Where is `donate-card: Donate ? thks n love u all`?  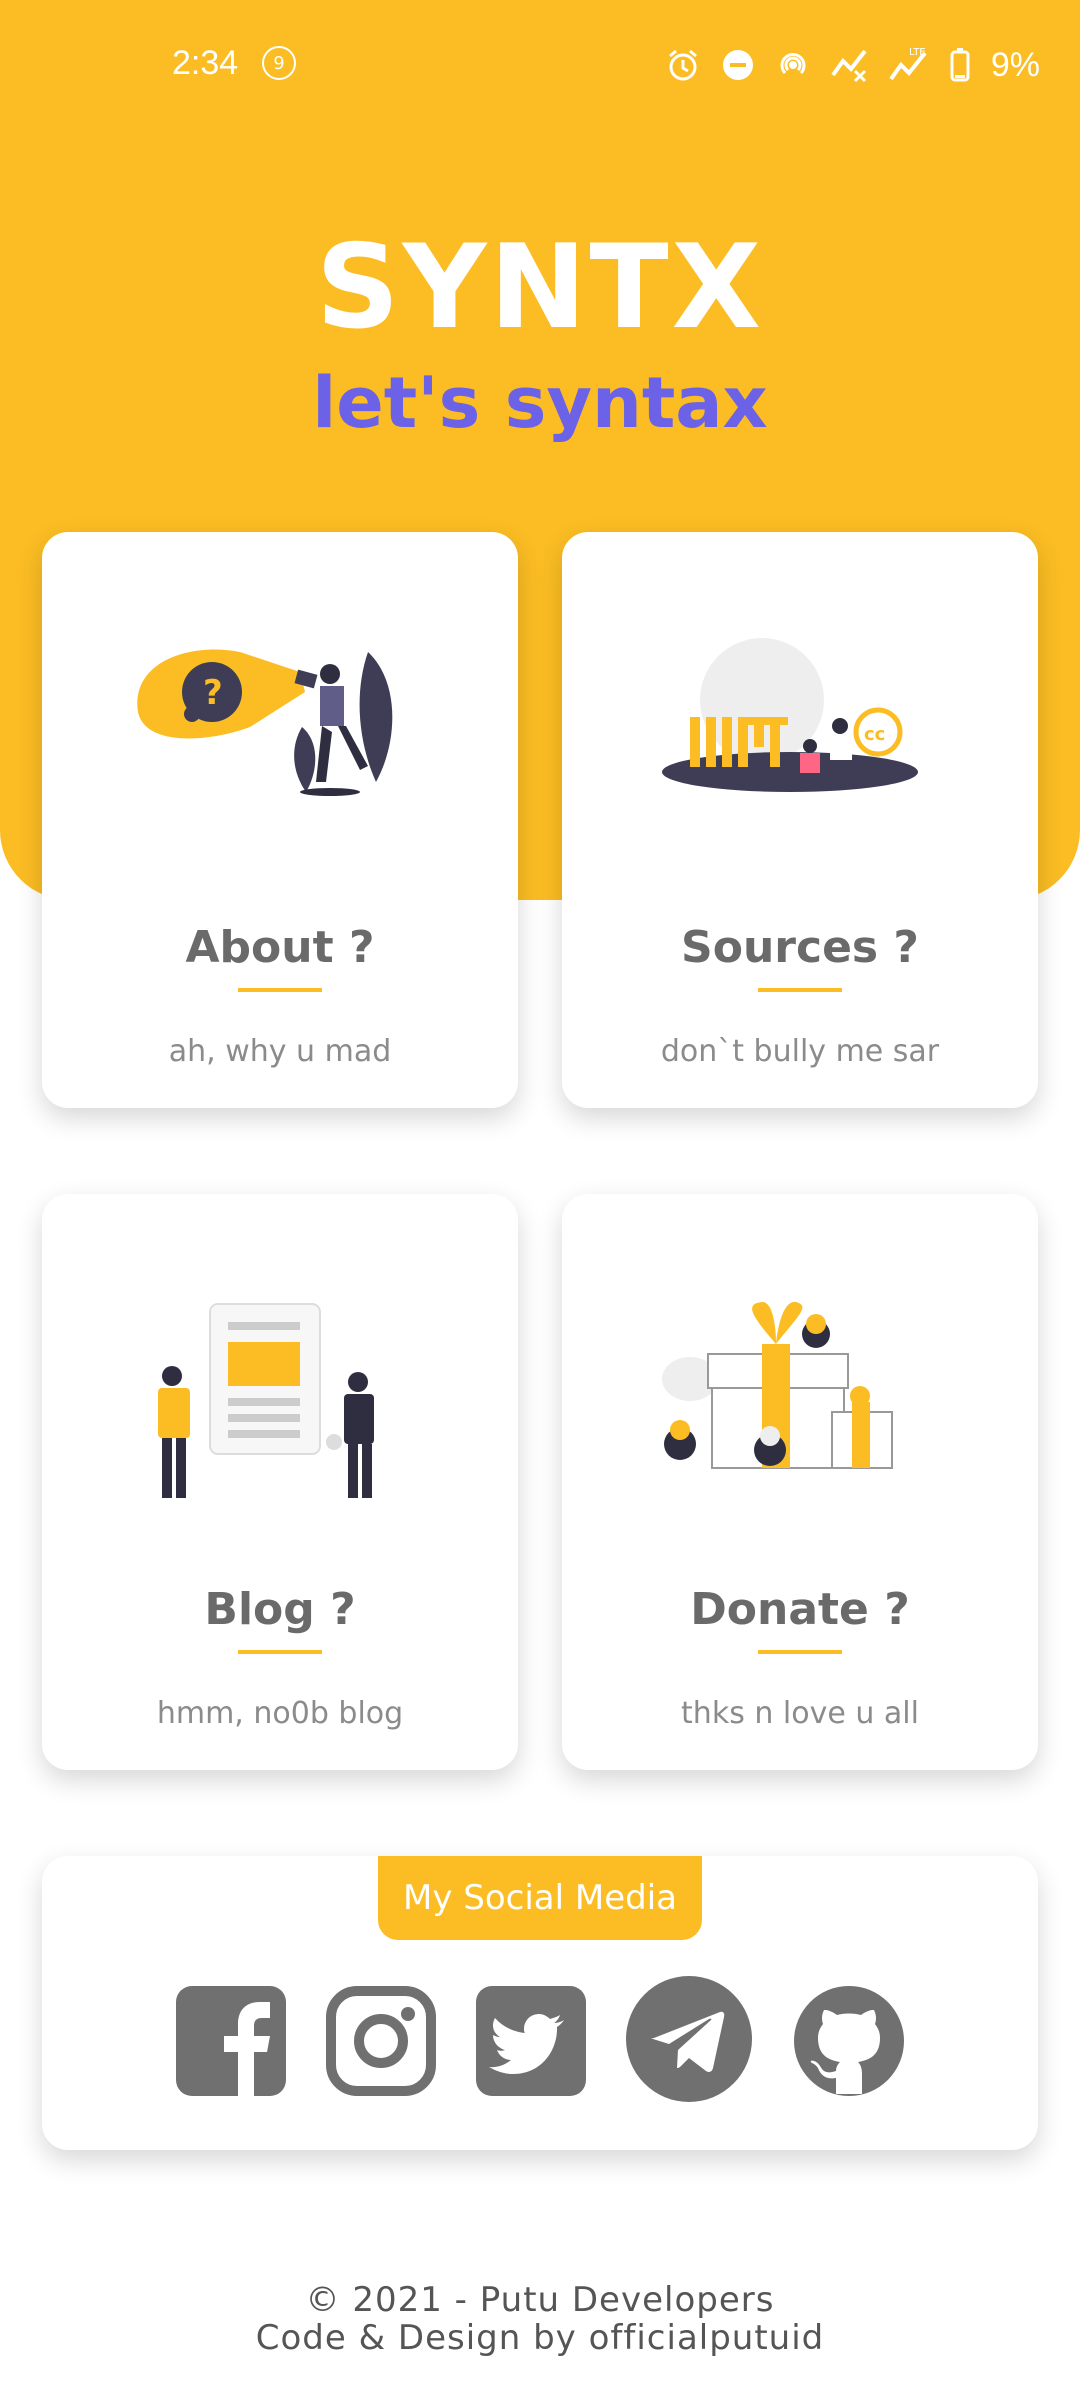
donate-card: Donate ? thks n love u all is located at coordinates (800, 1482).